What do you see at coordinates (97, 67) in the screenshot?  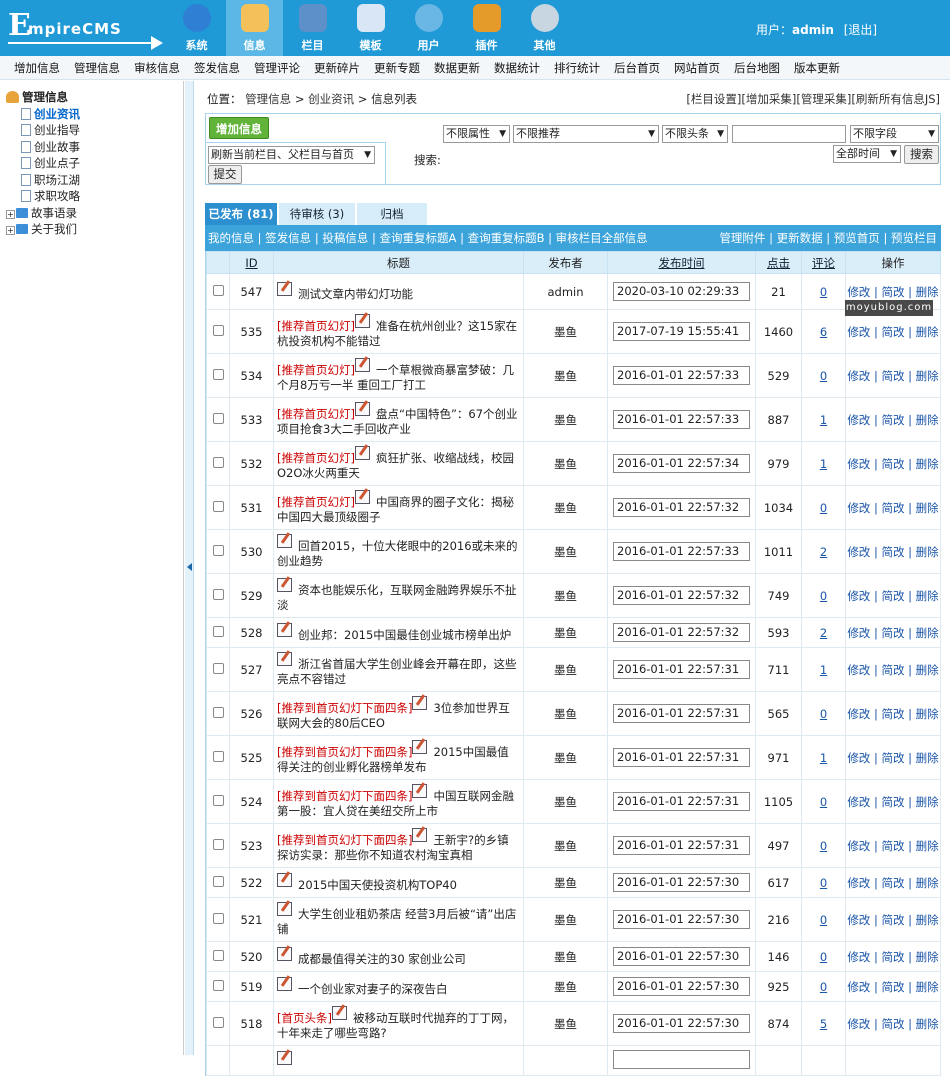 I see `subnav-item: 管理信息` at bounding box center [97, 67].